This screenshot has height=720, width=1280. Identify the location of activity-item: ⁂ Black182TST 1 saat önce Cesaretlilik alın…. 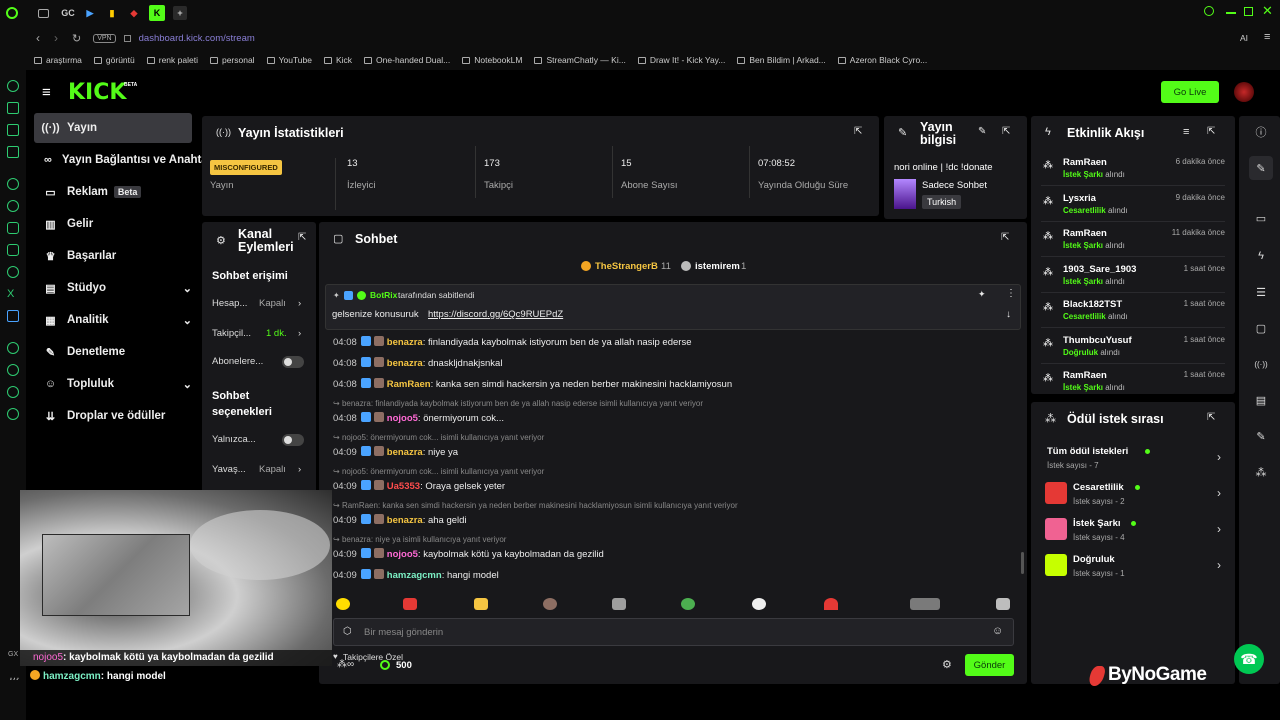
(1133, 311).